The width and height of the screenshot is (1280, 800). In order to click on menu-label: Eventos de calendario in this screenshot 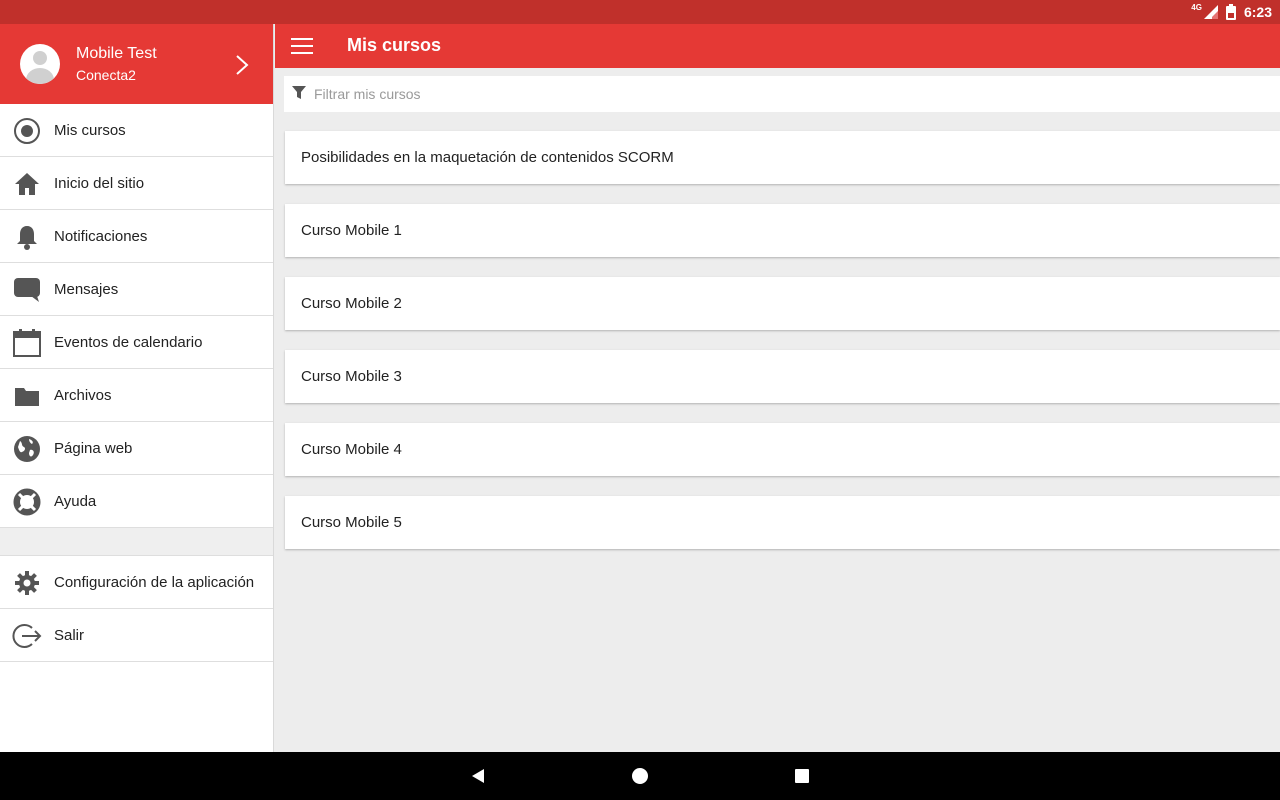, I will do `click(128, 342)`.